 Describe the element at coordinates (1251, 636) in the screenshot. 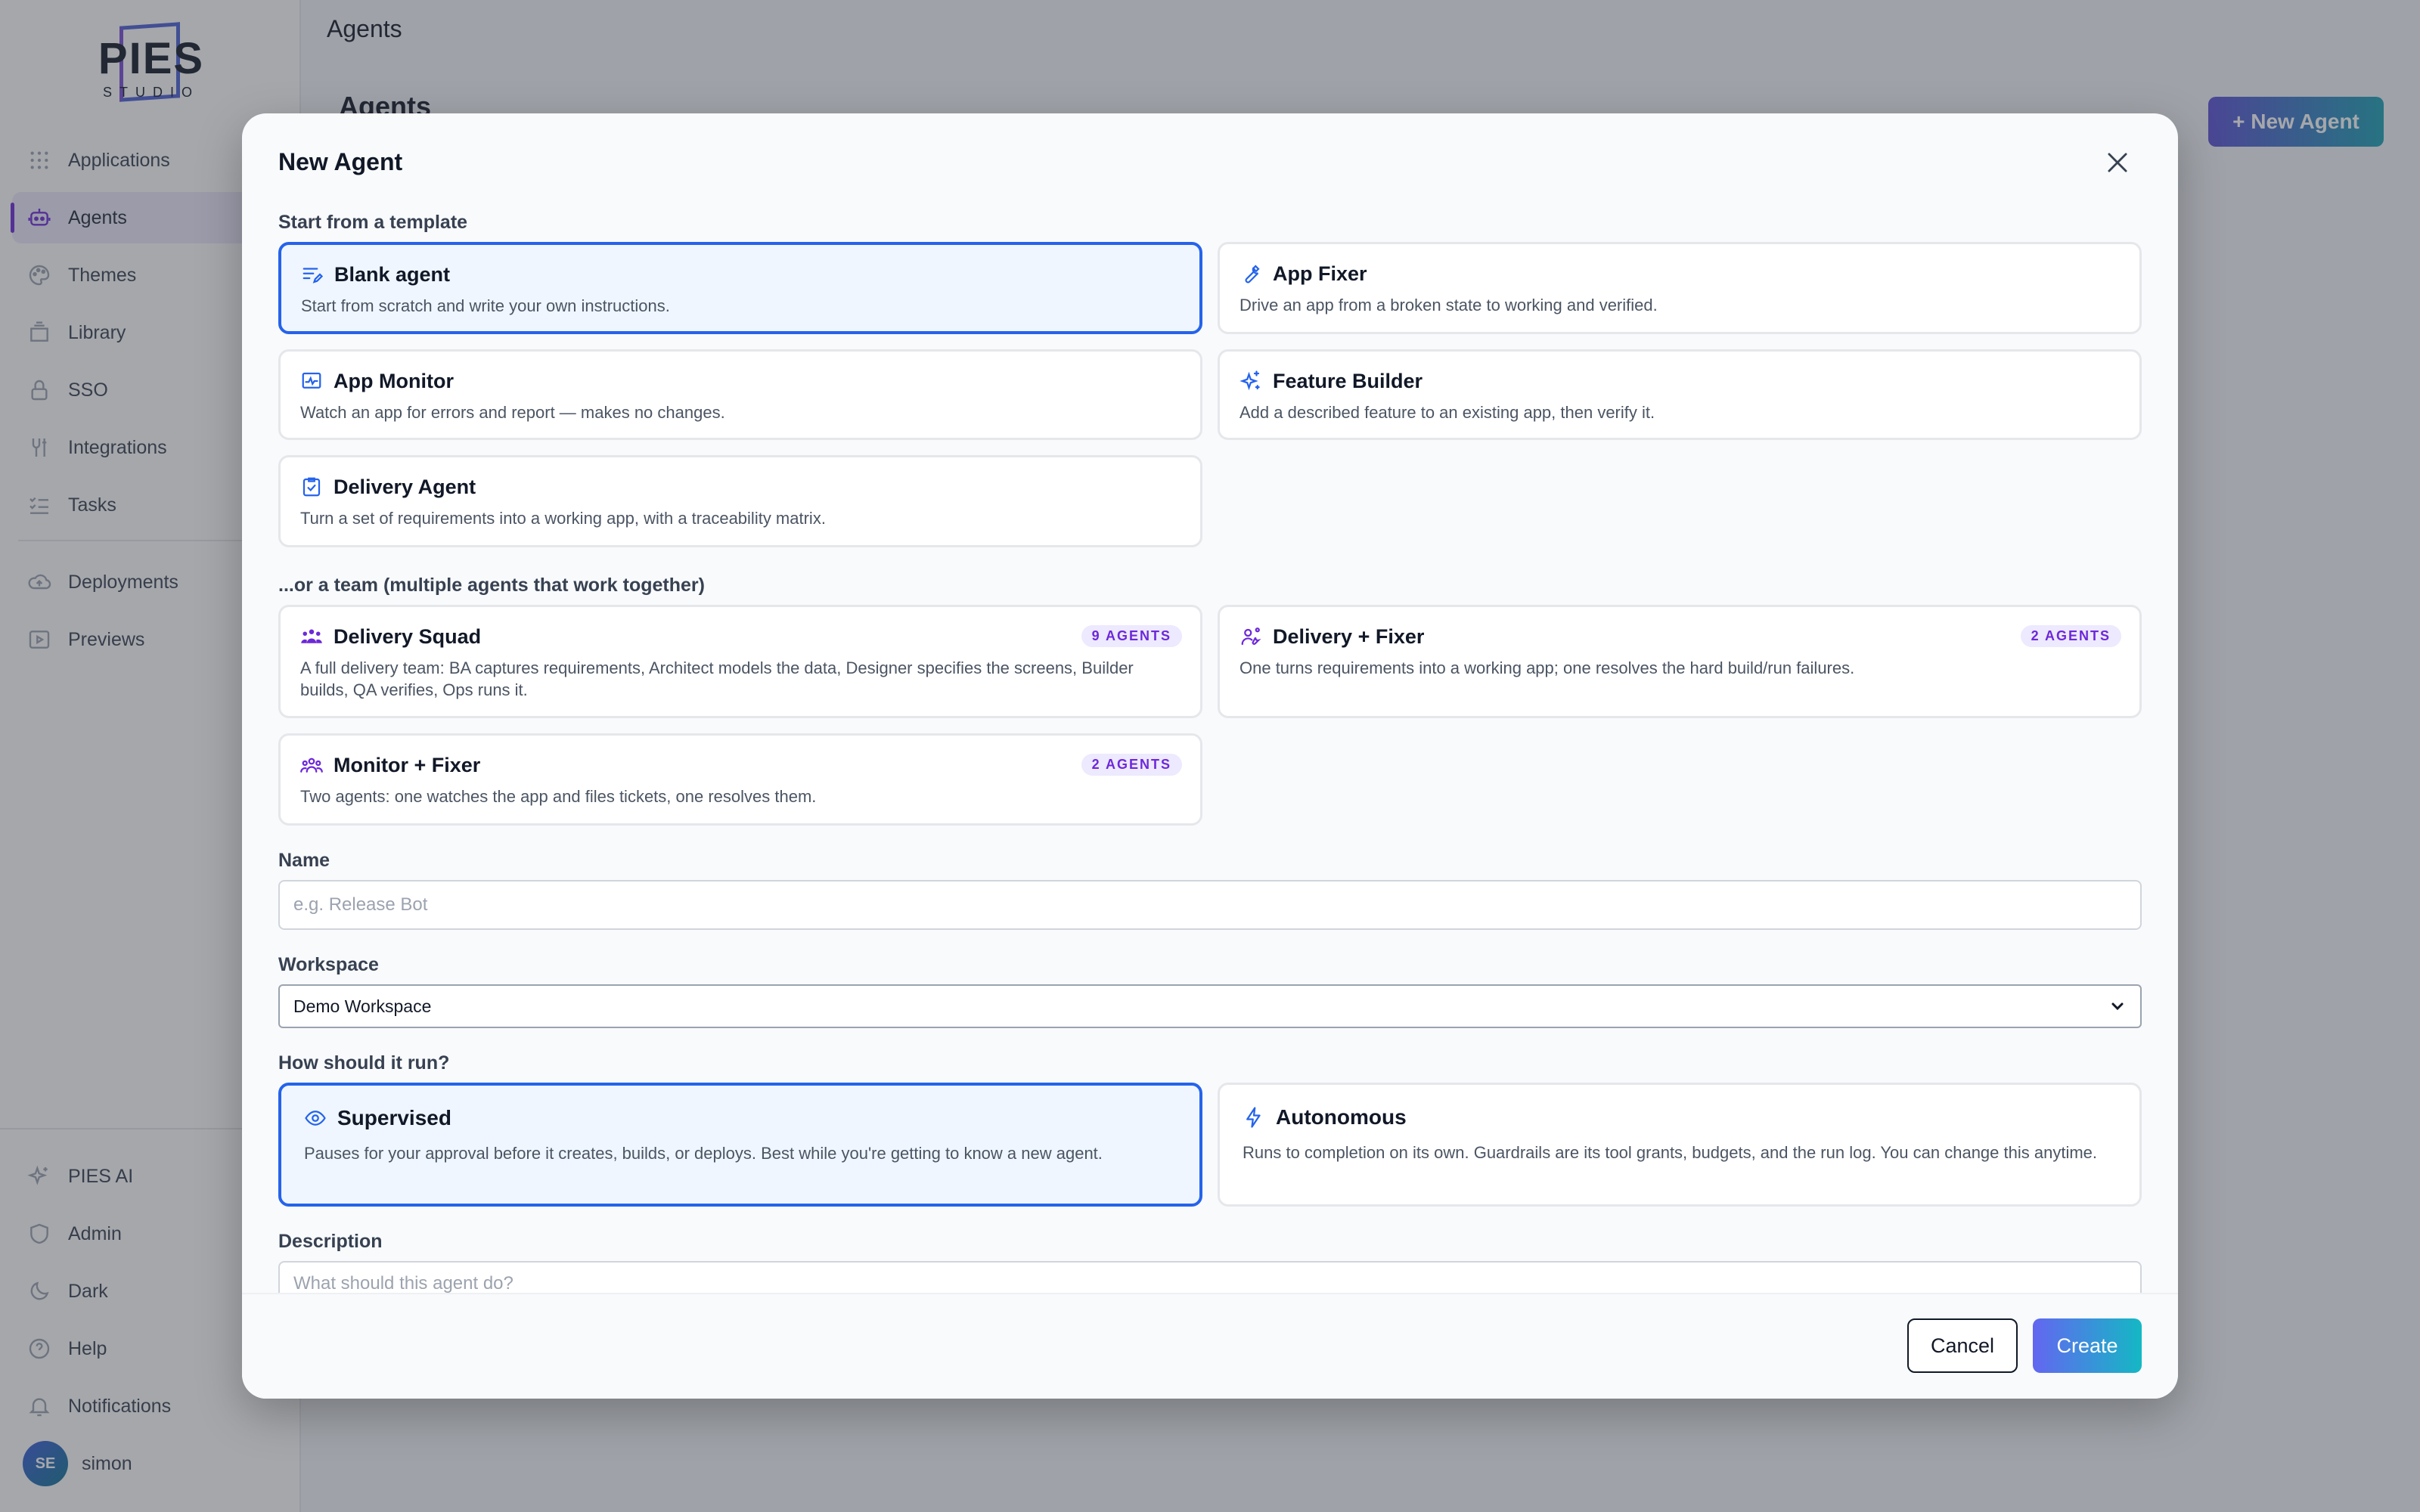

I see `user-wrench-icon` at that location.